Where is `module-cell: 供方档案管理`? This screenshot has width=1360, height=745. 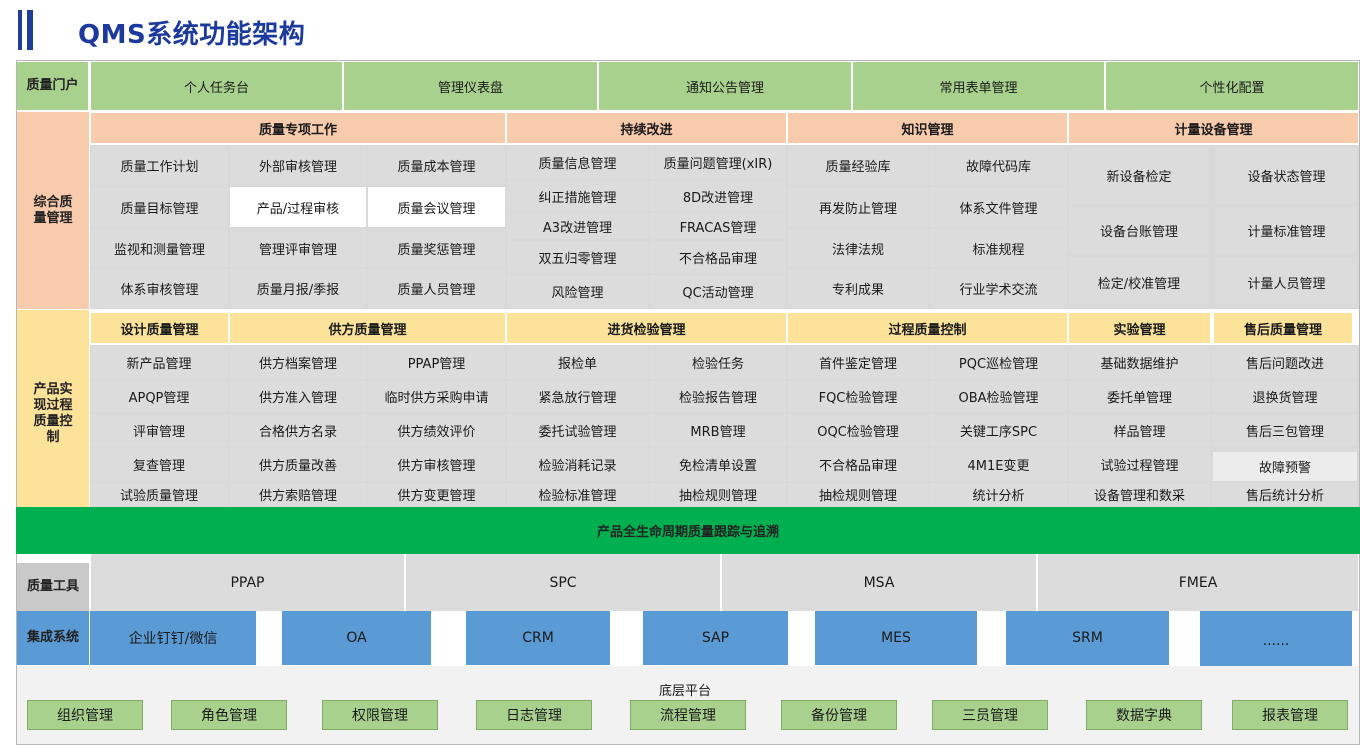
module-cell: 供方档案管理 is located at coordinates (298, 362).